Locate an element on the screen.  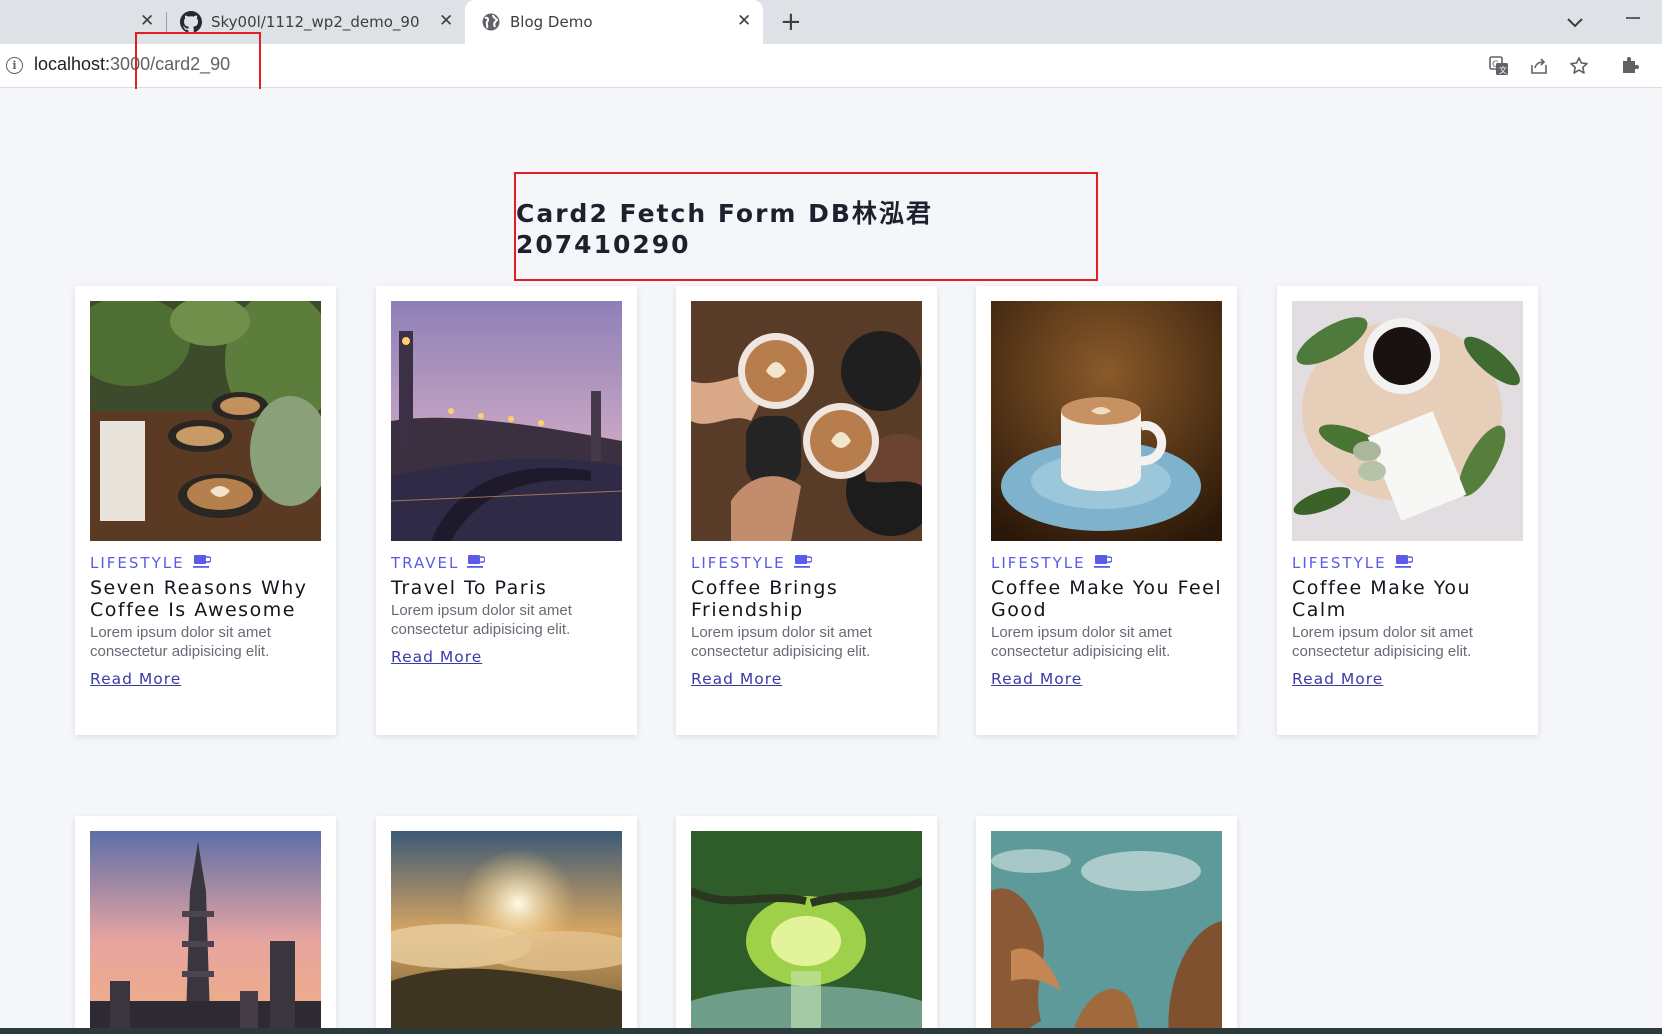
svg-text: 文 is located at coordinates (1503, 70).